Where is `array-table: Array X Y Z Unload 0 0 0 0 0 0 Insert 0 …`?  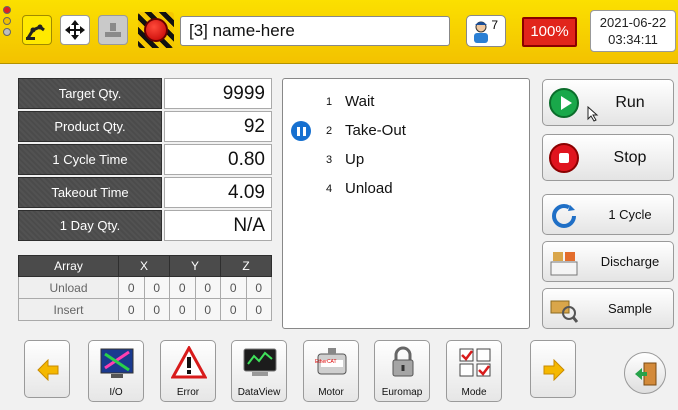 array-table: Array X Y Z Unload 0 0 0 0 0 0 Insert 0 … is located at coordinates (145, 288).